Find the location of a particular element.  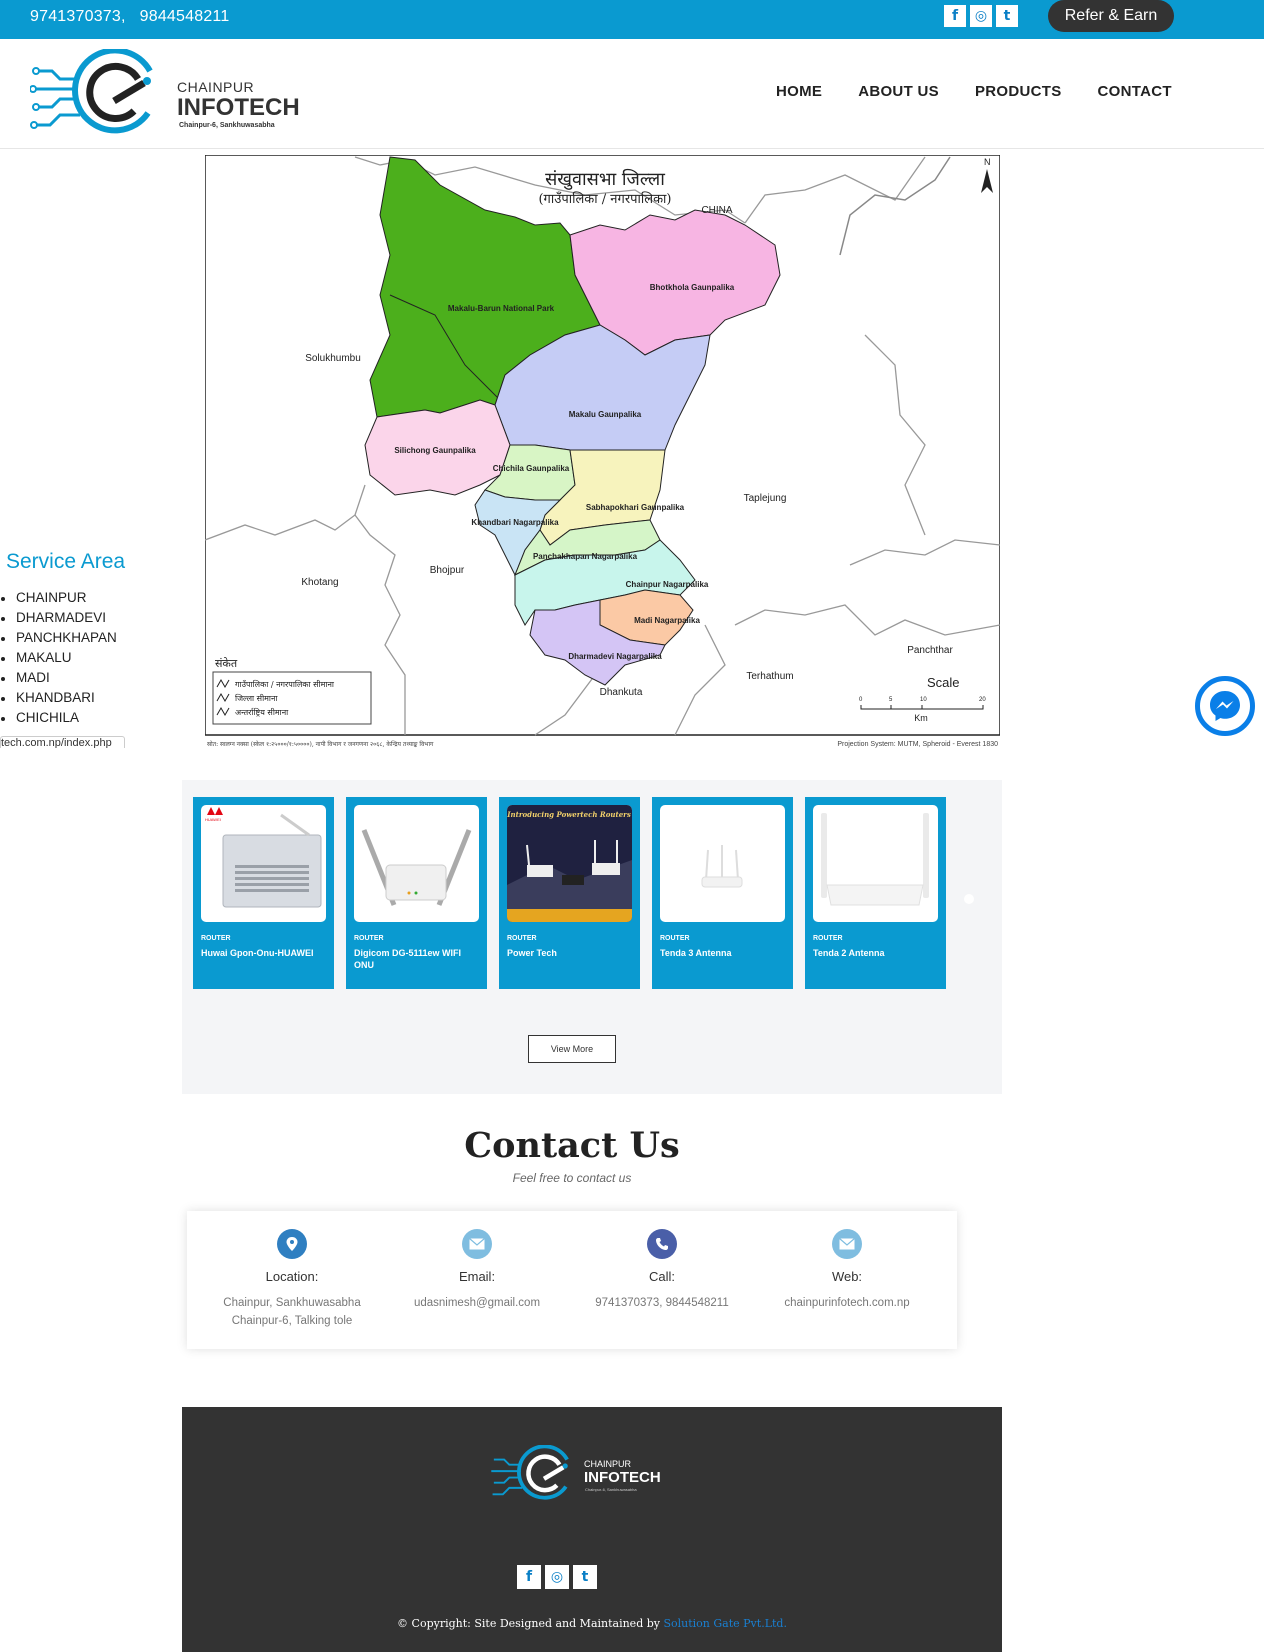

contact-value: udasnimesh@gmail.com is located at coordinates (477, 1303).